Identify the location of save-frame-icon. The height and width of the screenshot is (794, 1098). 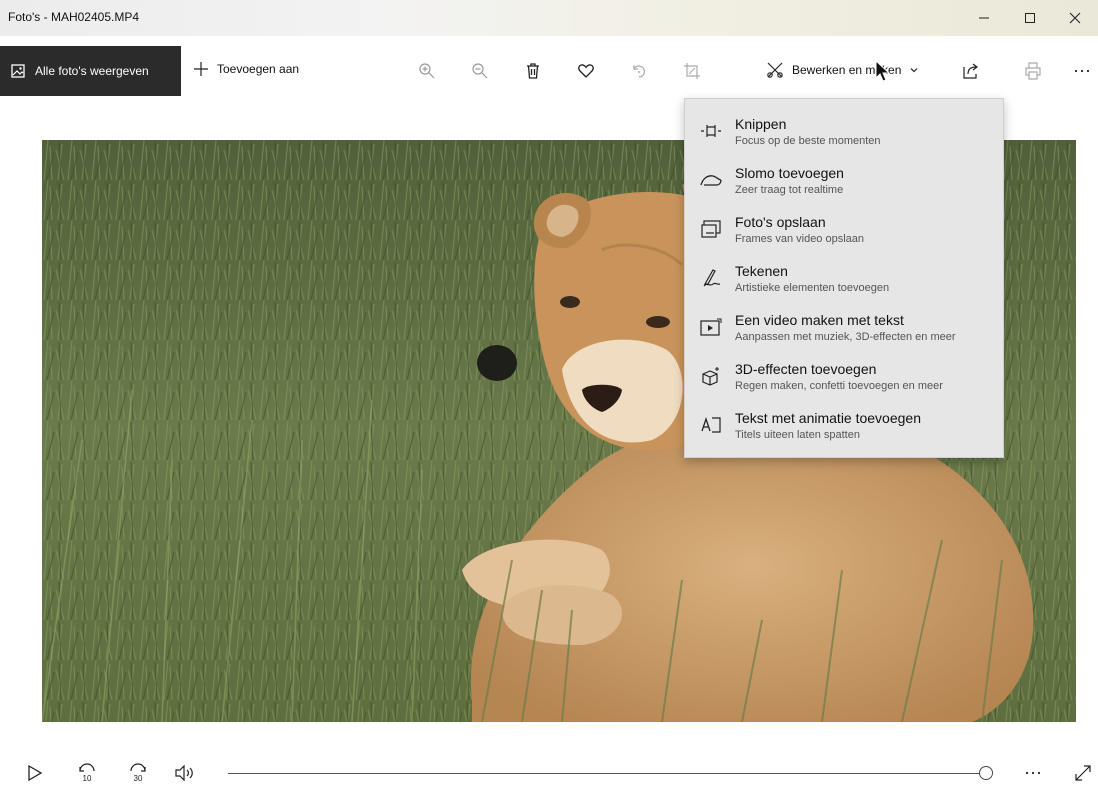
(711, 229).